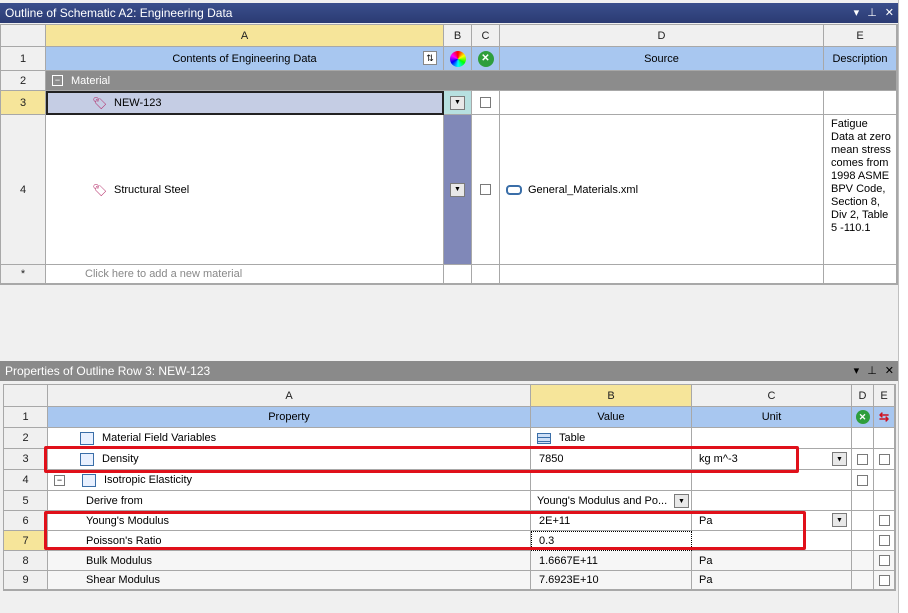 The width and height of the screenshot is (908, 613). What do you see at coordinates (611, 580) in the screenshot?
I see `value-cell: 7.6923E+10` at bounding box center [611, 580].